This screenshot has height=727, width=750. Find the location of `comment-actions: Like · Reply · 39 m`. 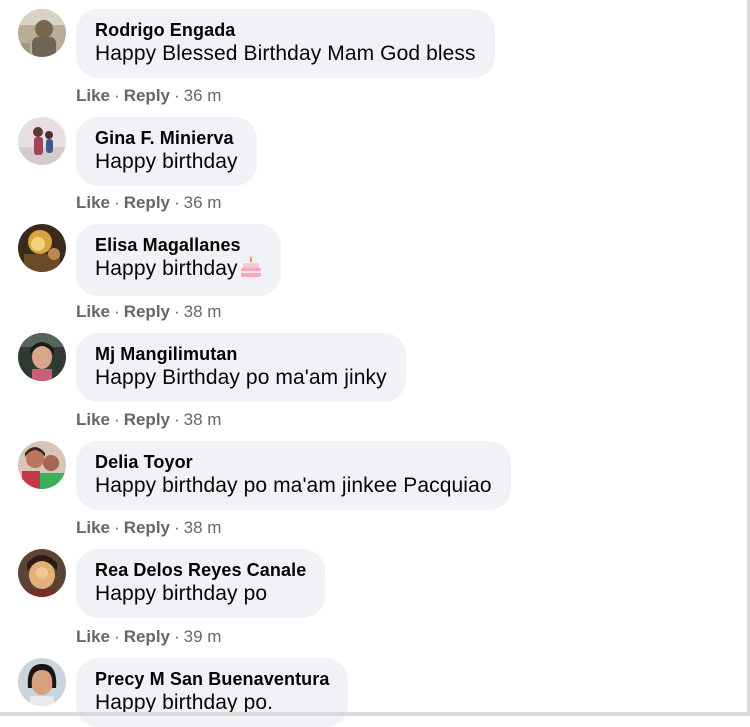

comment-actions: Like · Reply · 39 m is located at coordinates (148, 637).